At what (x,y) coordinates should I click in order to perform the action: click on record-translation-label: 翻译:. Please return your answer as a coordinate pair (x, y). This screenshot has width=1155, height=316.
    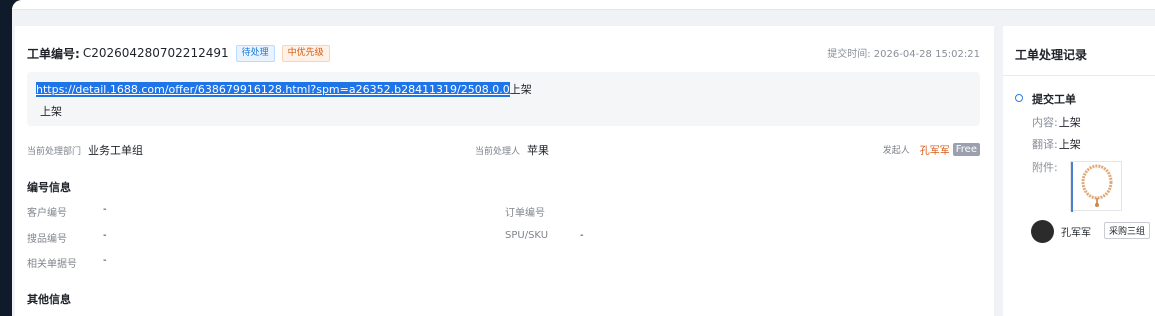
    Looking at the image, I should click on (1045, 144).